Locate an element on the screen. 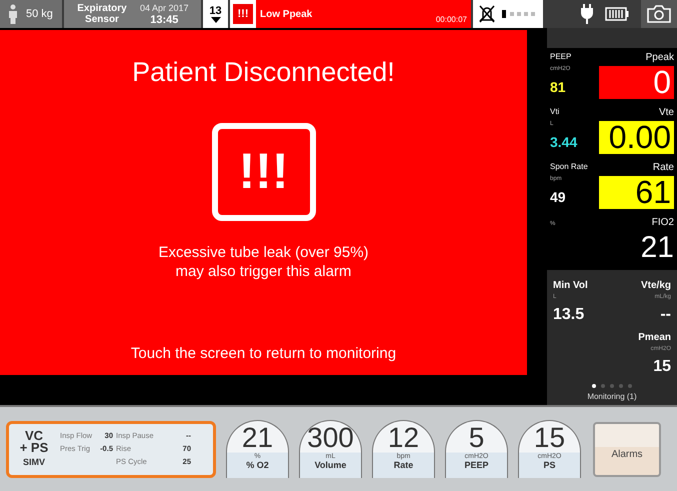 The height and width of the screenshot is (491, 677). metric-label: Pmean is located at coordinates (654, 338).